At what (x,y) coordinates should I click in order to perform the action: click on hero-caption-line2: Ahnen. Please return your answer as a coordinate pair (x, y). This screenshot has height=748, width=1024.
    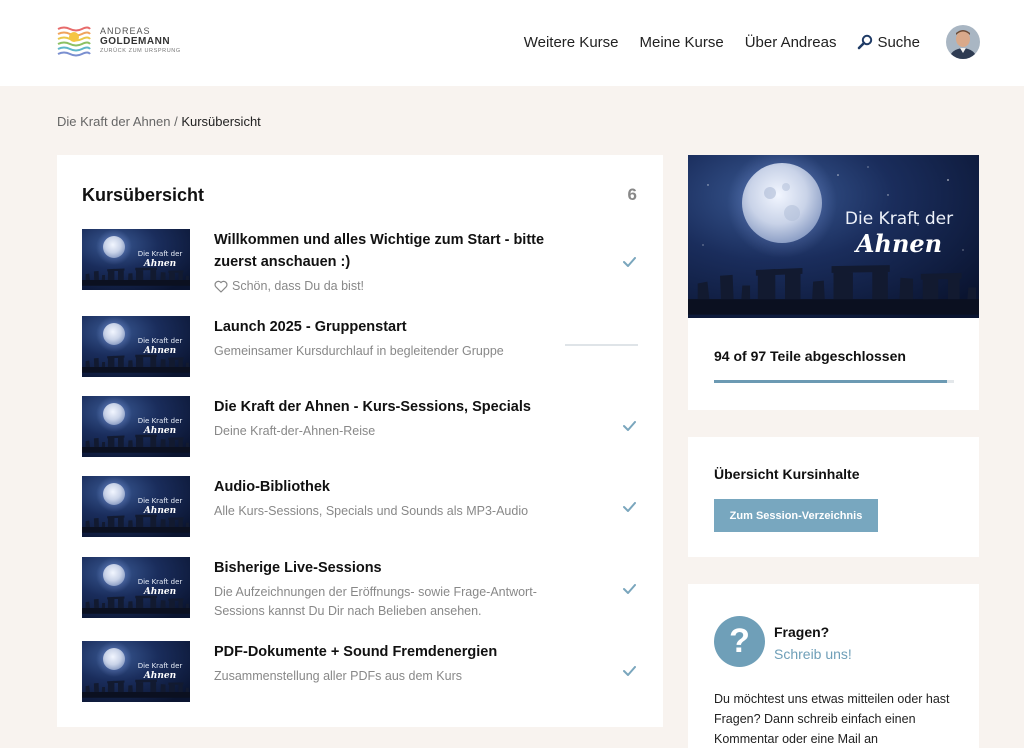
    Looking at the image, I should click on (898, 243).